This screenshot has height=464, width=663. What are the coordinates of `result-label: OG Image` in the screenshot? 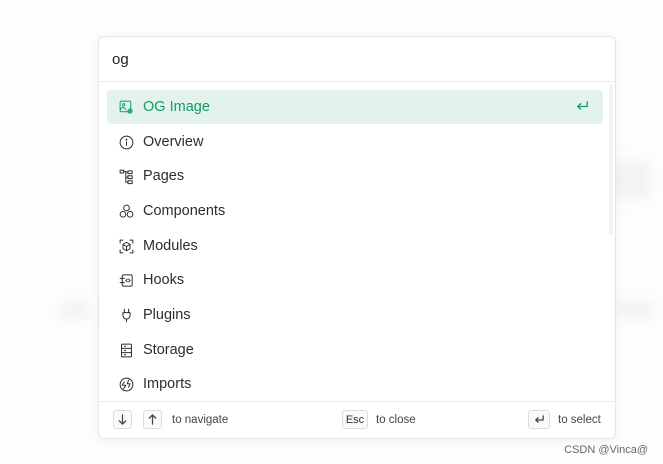 It's located at (176, 107).